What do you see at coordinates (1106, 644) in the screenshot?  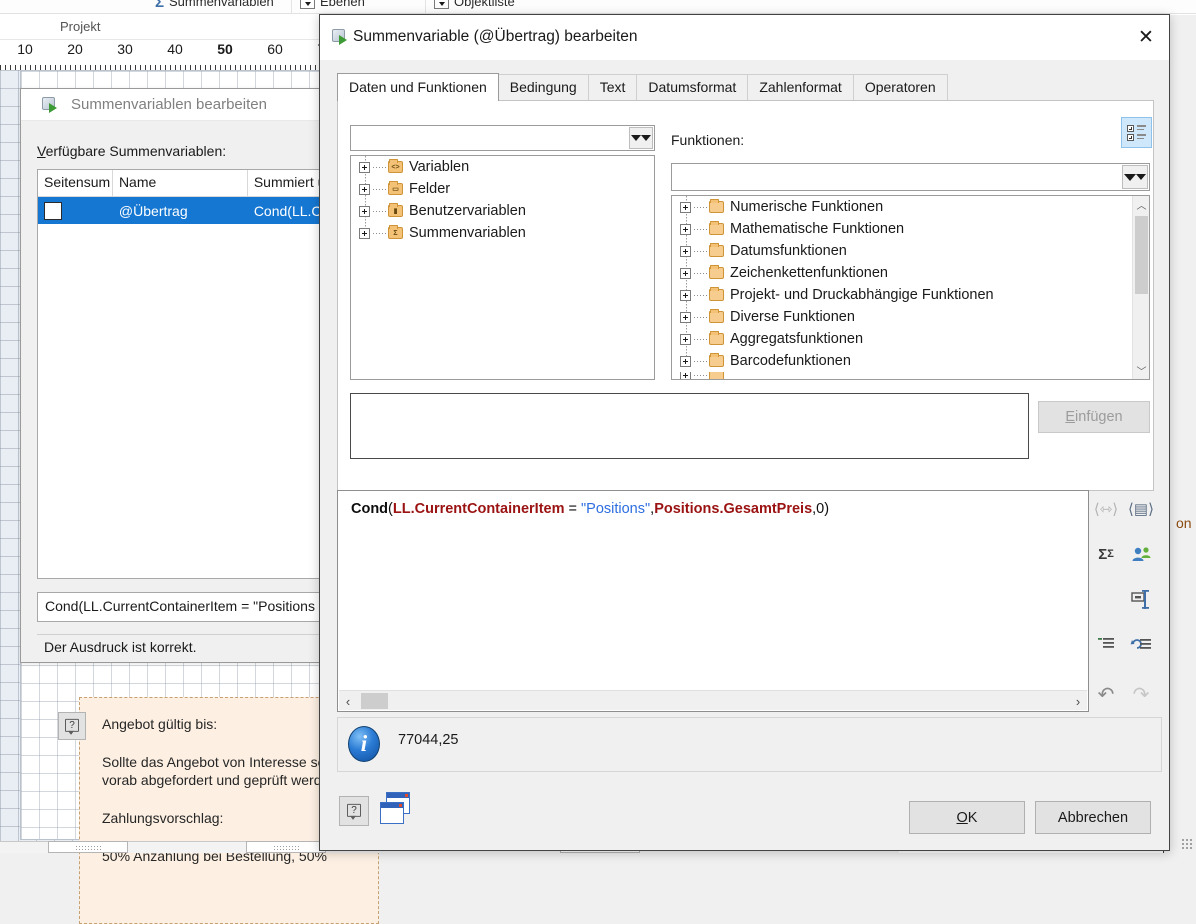 I see `indent-icon` at bounding box center [1106, 644].